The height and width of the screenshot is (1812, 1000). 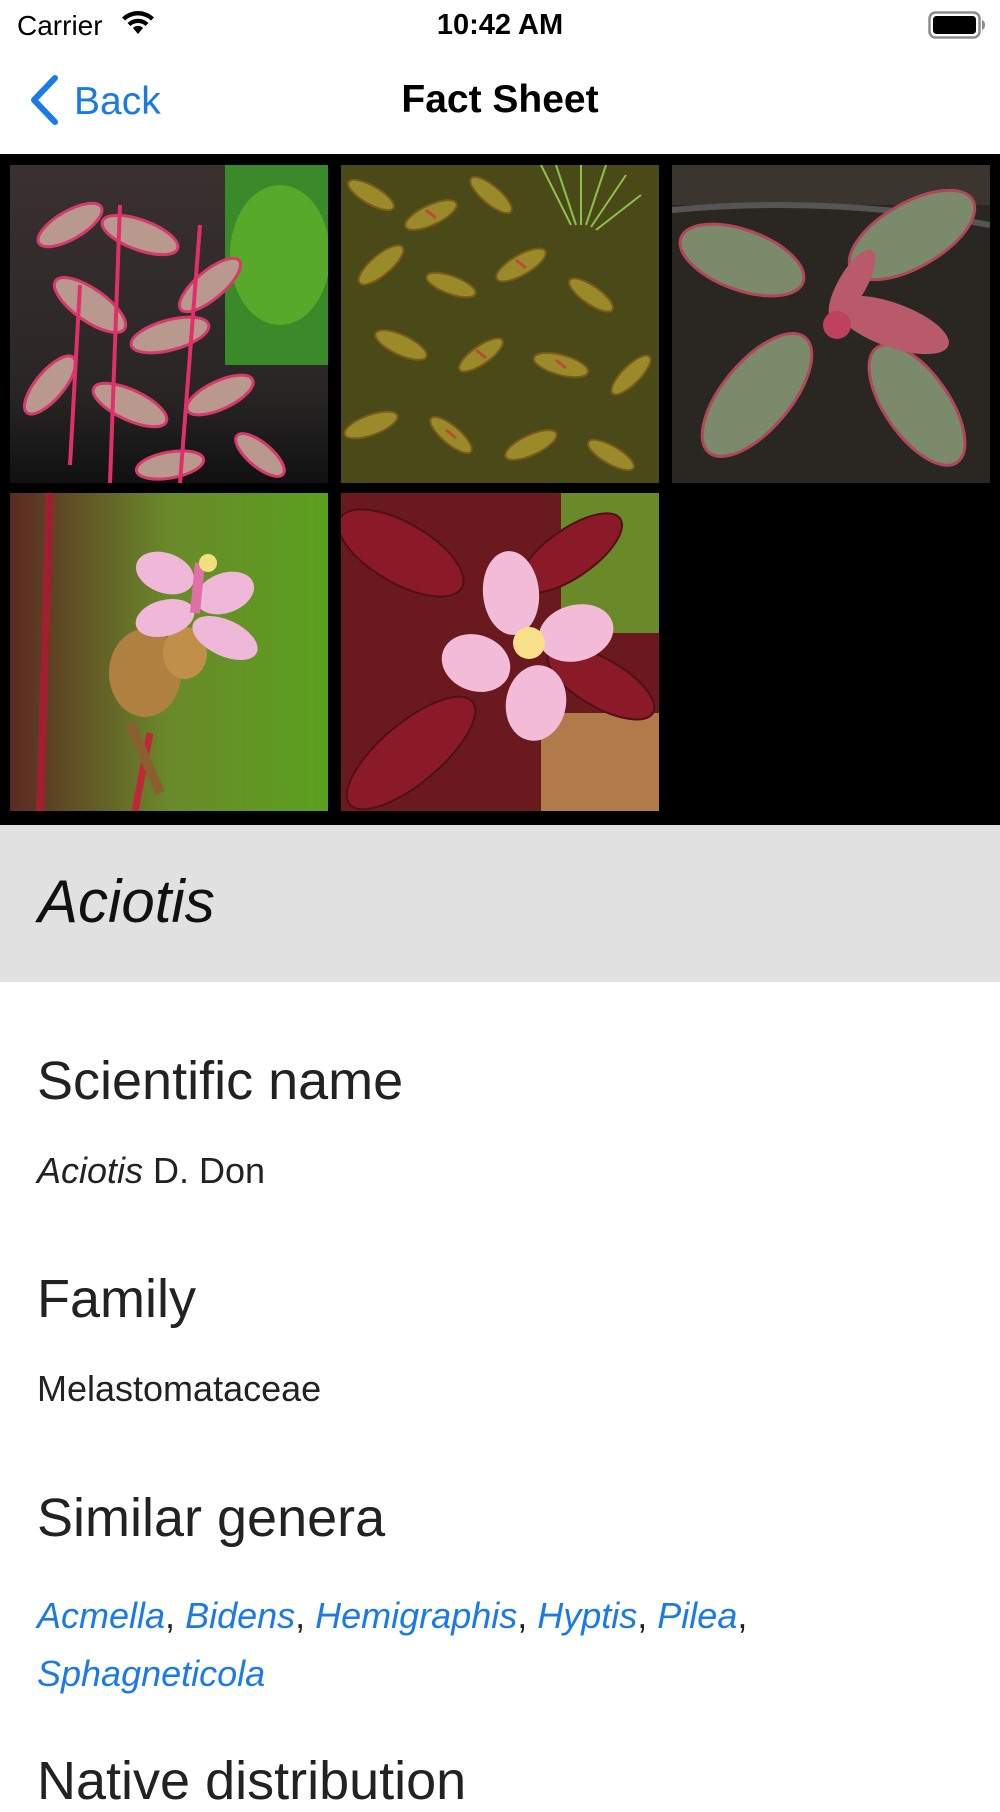 I want to click on similar-genera-heading: Similar genera, so click(x=211, y=1518).